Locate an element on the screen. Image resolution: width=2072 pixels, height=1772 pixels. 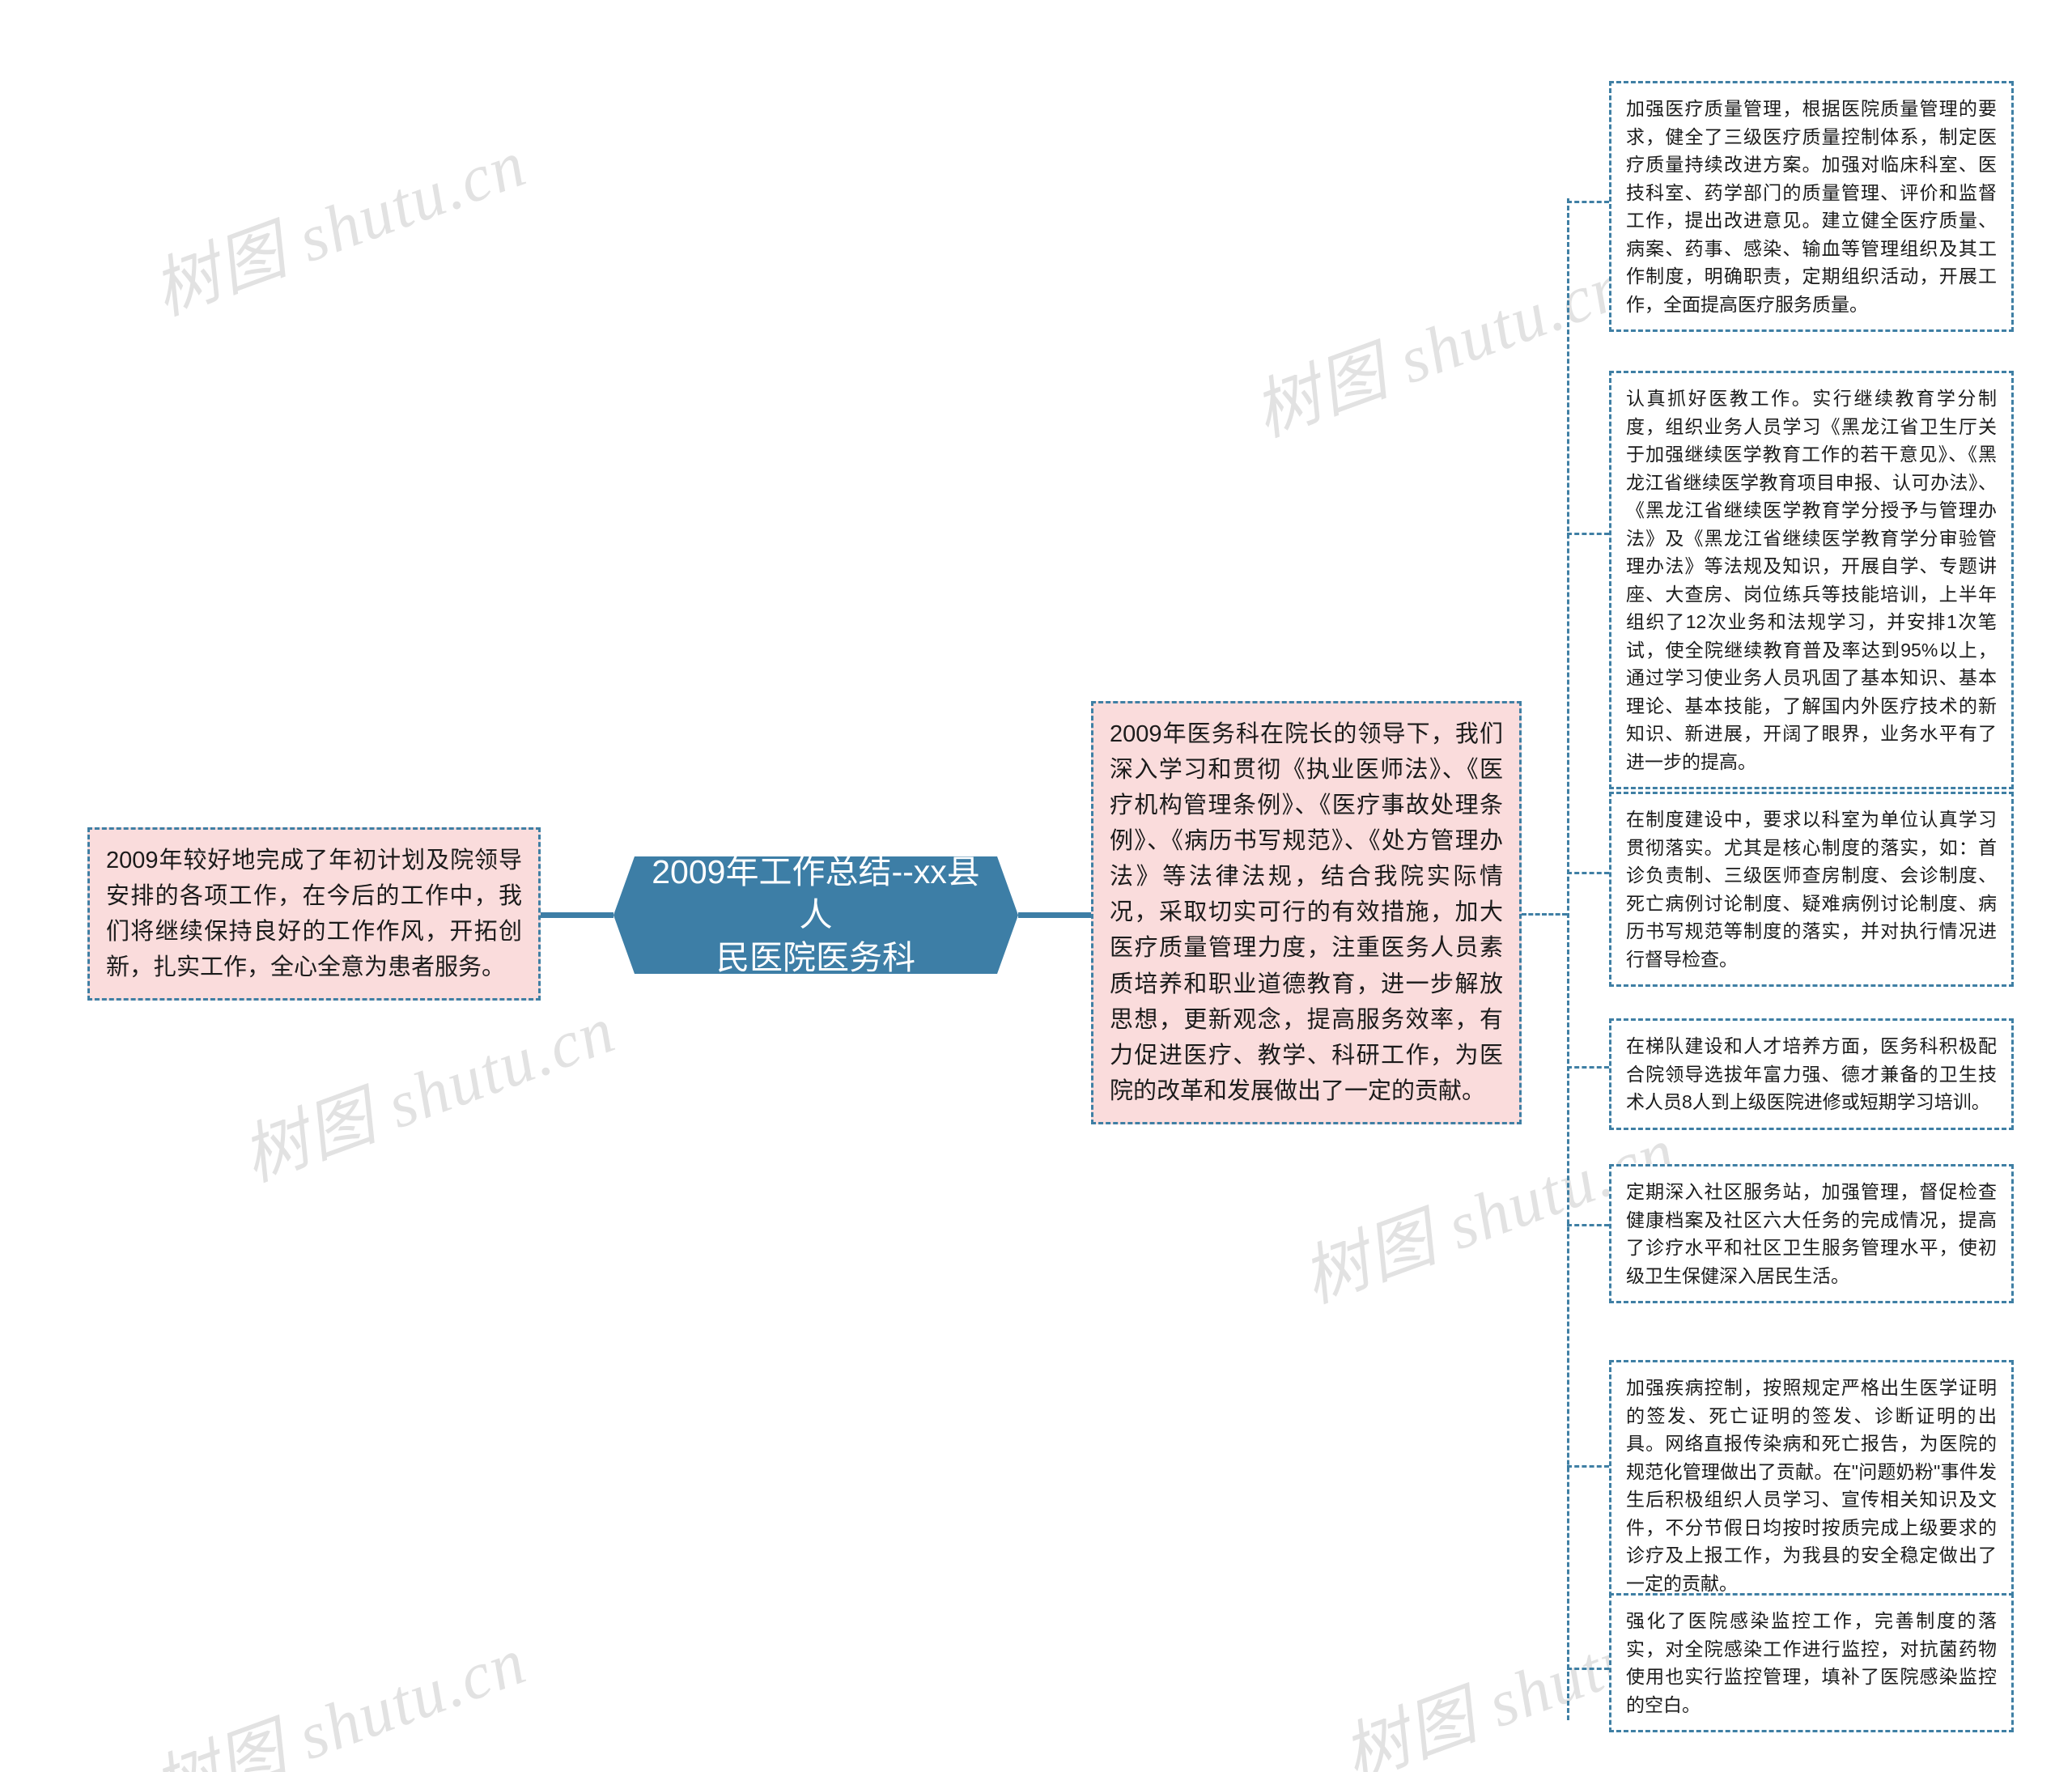
center-title-line2: 民医院医务科 is located at coordinates (815, 958).